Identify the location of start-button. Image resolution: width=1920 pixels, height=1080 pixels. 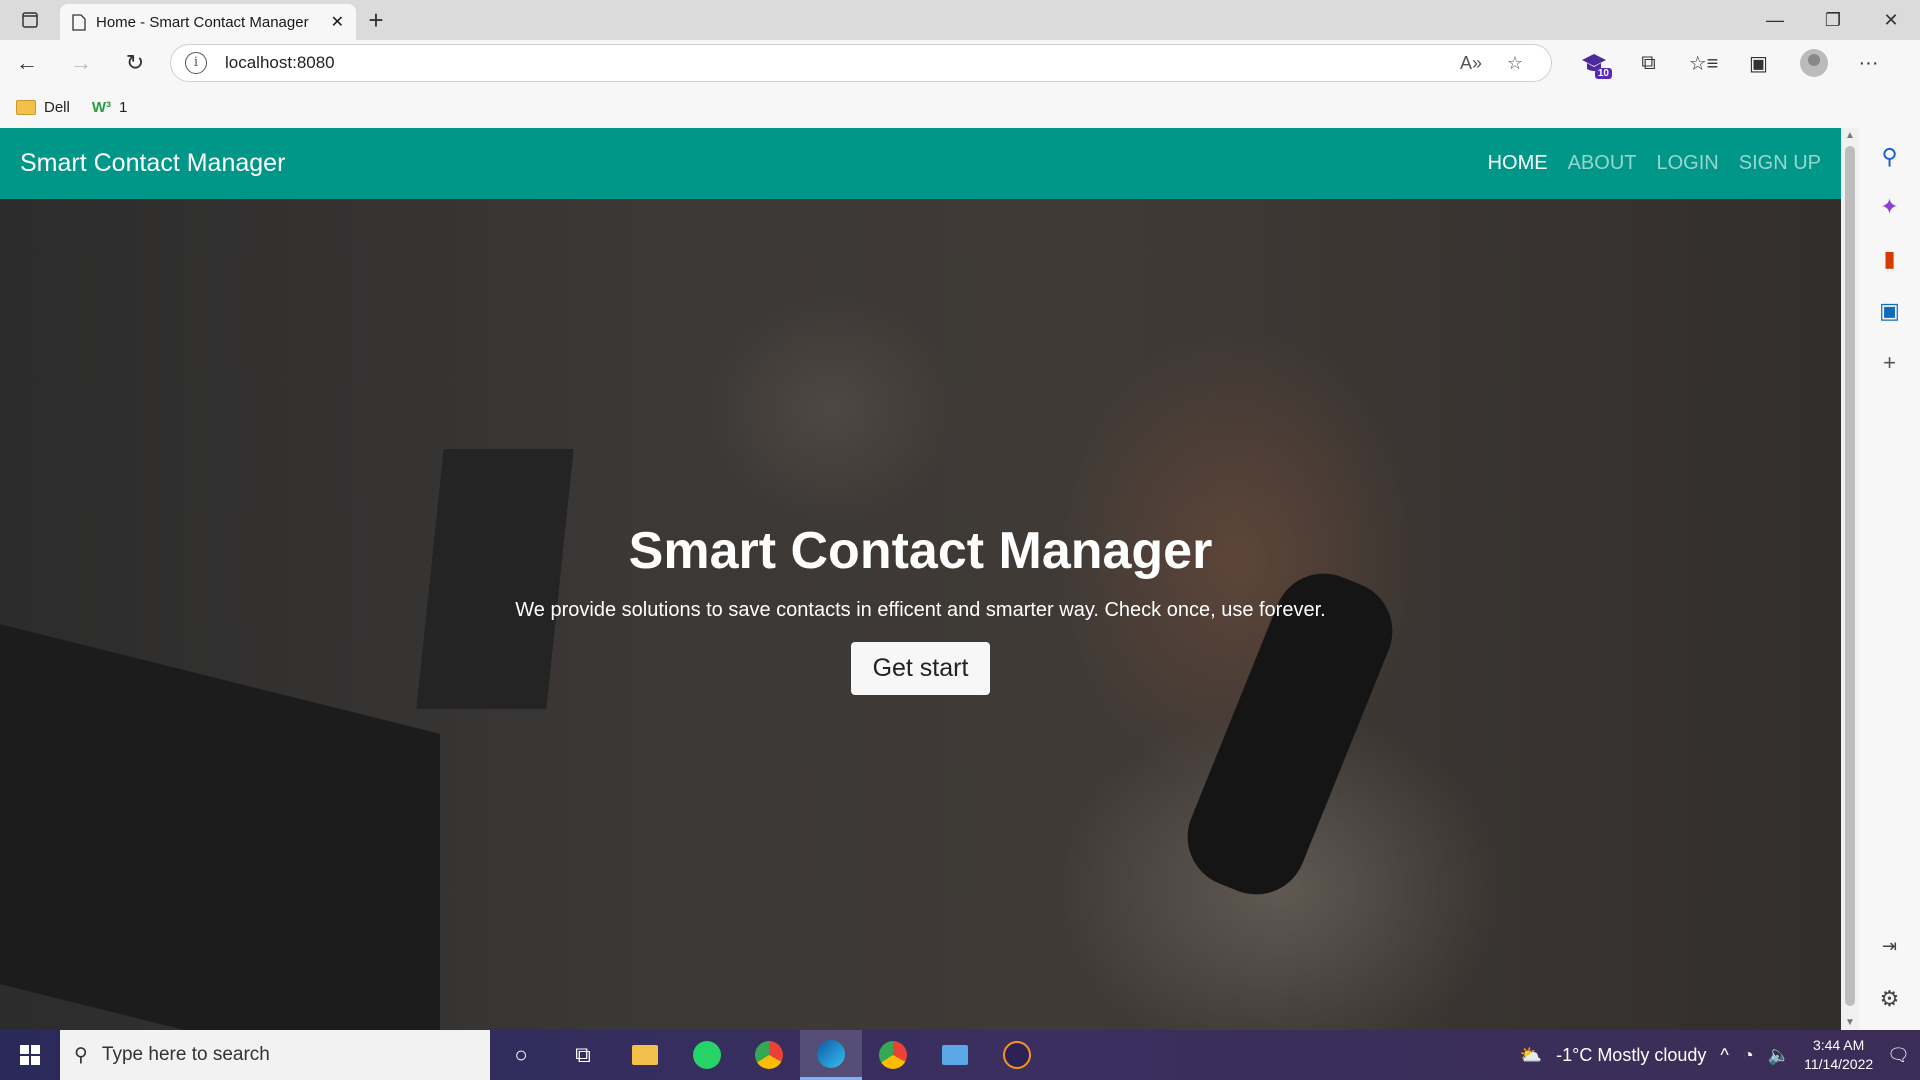
(30, 1055).